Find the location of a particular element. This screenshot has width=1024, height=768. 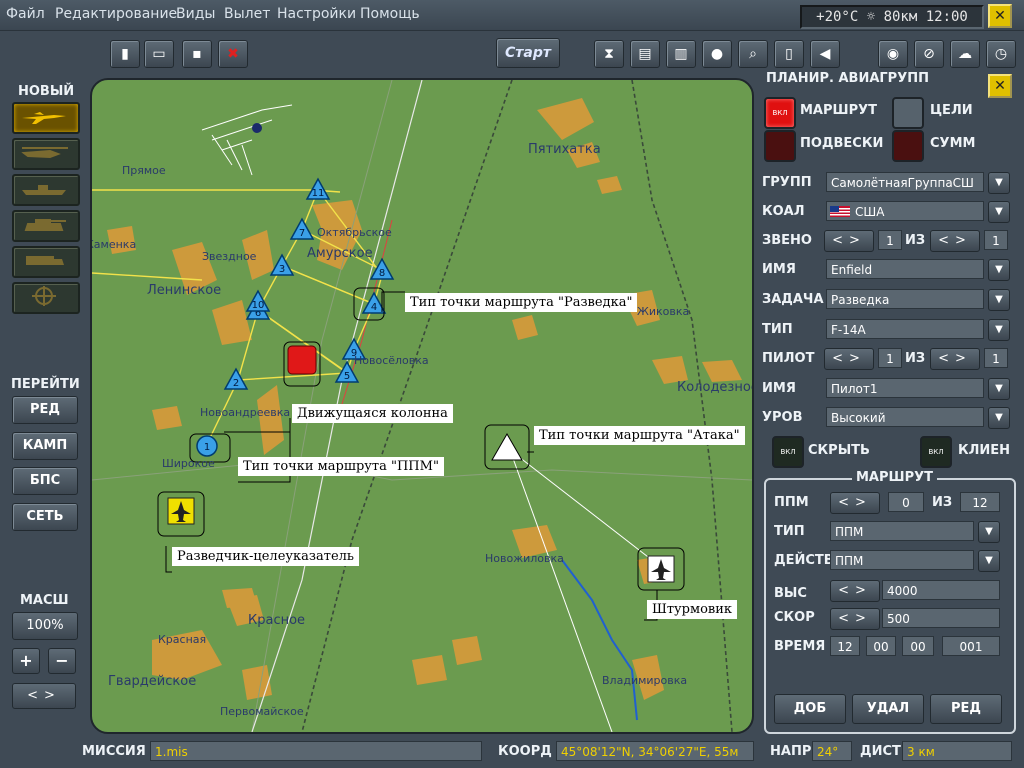

new-tank-button is located at coordinates (46, 226).